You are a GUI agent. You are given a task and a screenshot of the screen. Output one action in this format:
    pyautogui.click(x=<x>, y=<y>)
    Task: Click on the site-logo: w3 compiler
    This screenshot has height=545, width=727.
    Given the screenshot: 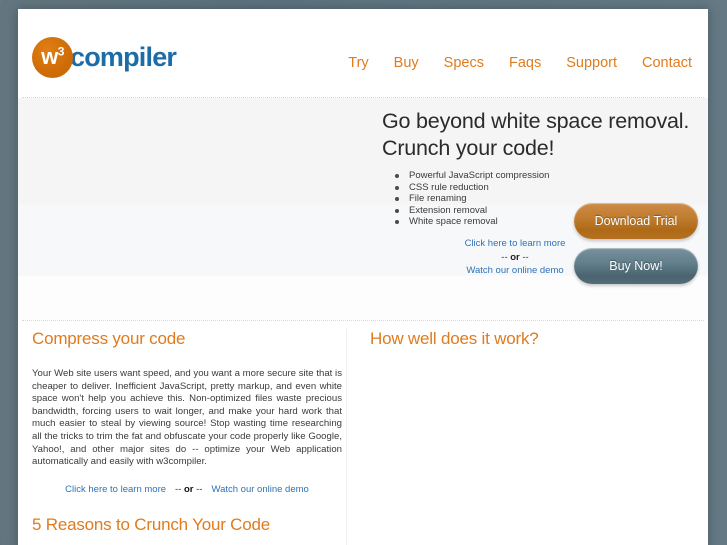 What is the action you would take?
    pyautogui.click(x=104, y=57)
    